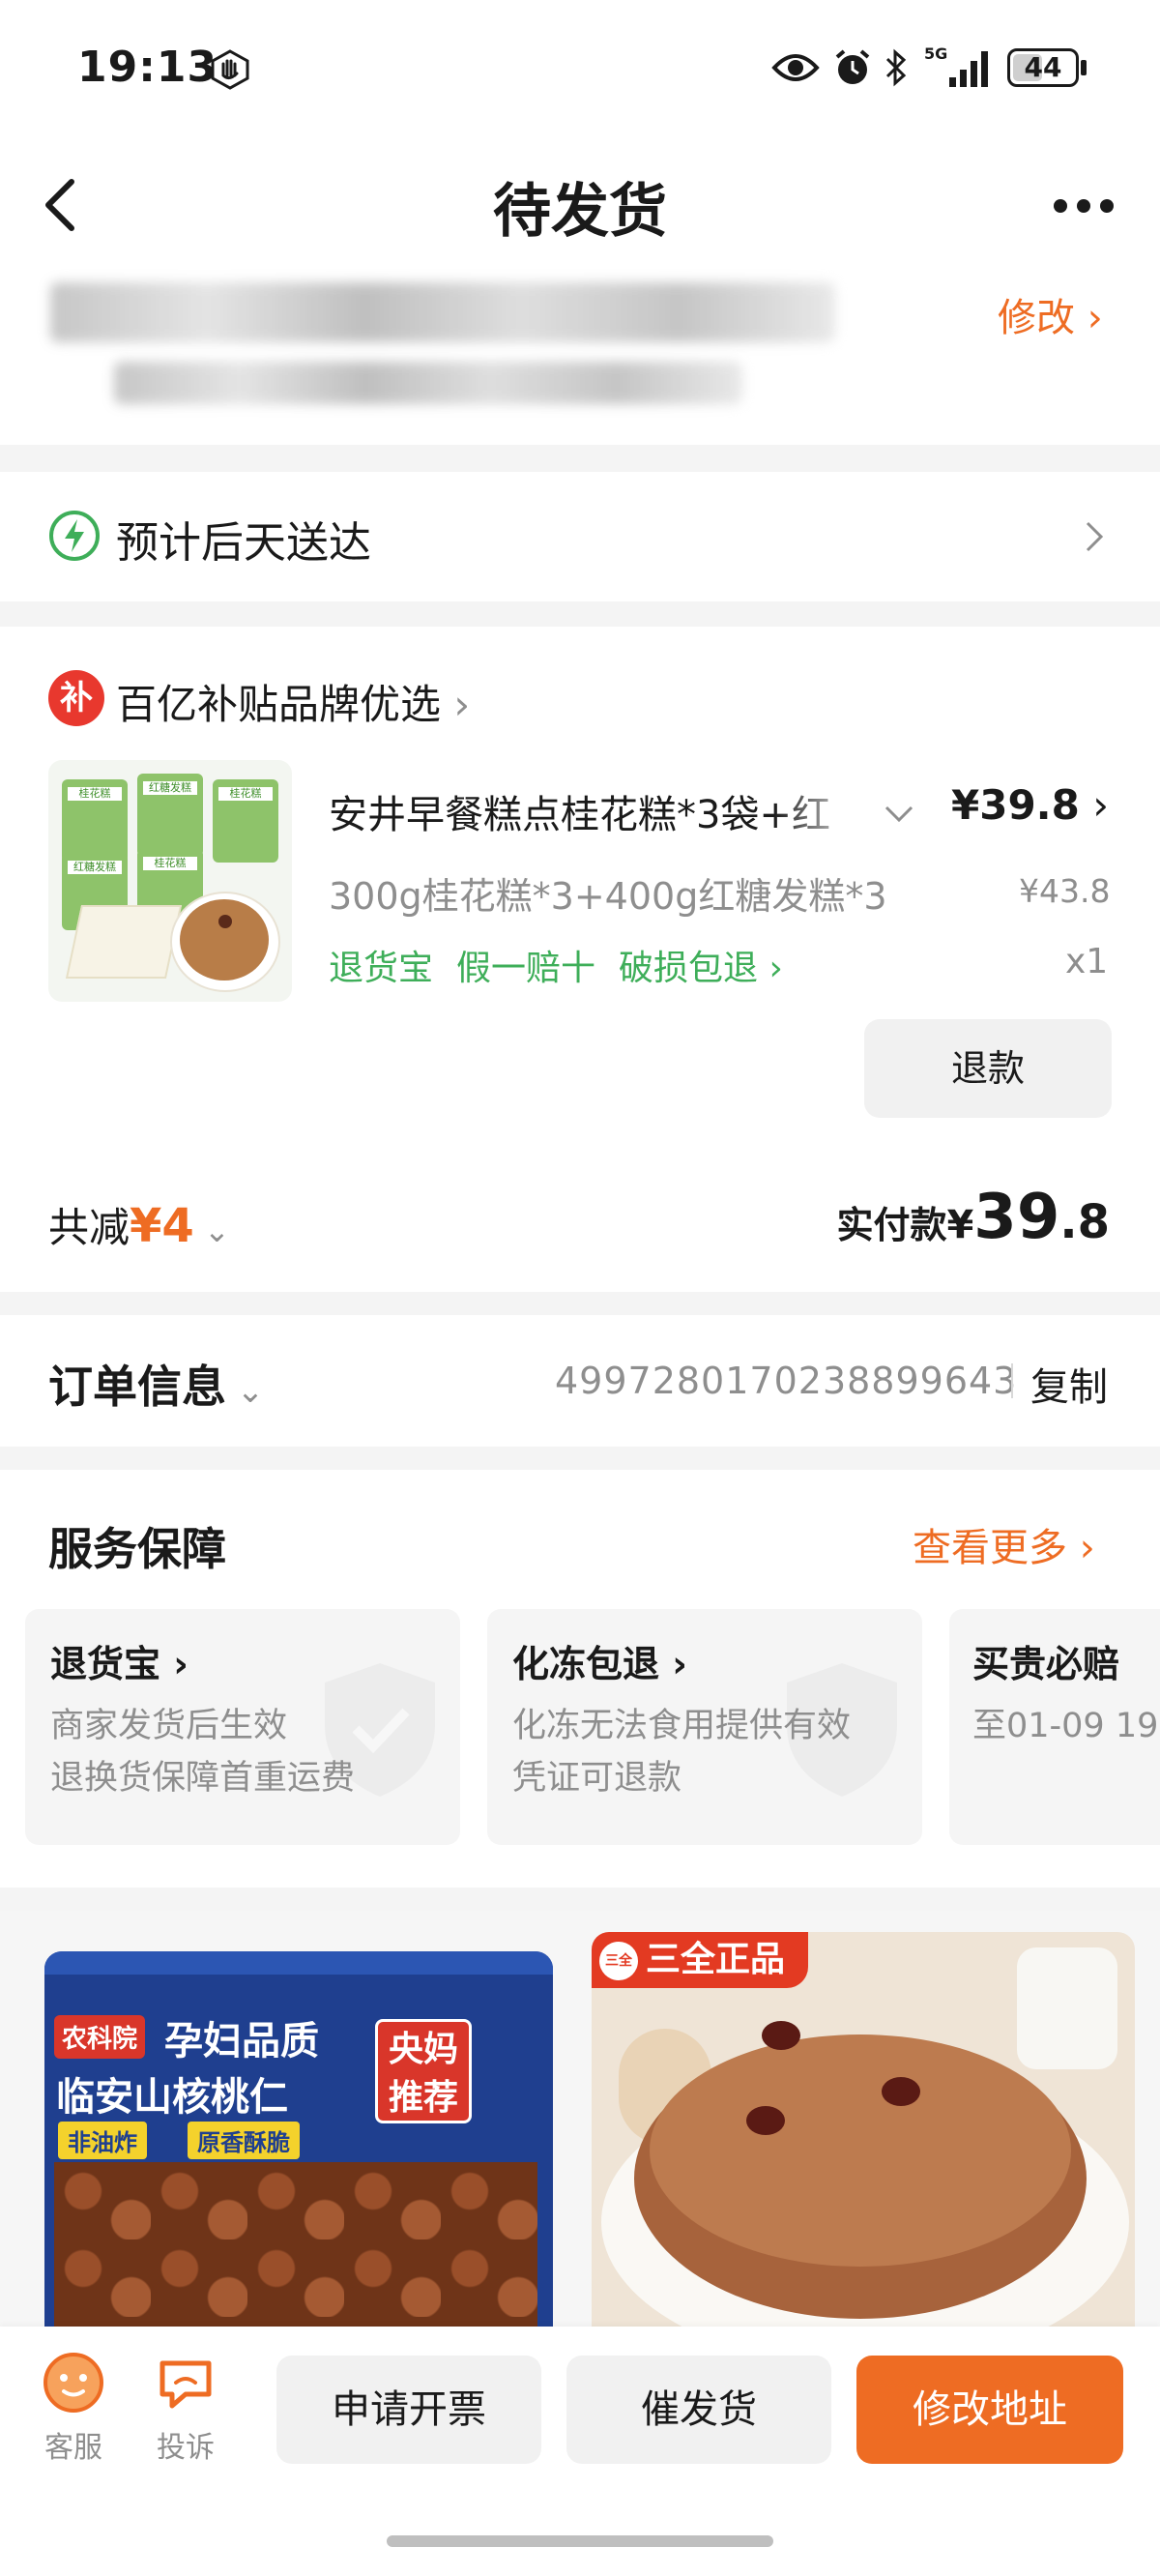 Image resolution: width=1160 pixels, height=2576 pixels. I want to click on divider, so click(1012, 1380).